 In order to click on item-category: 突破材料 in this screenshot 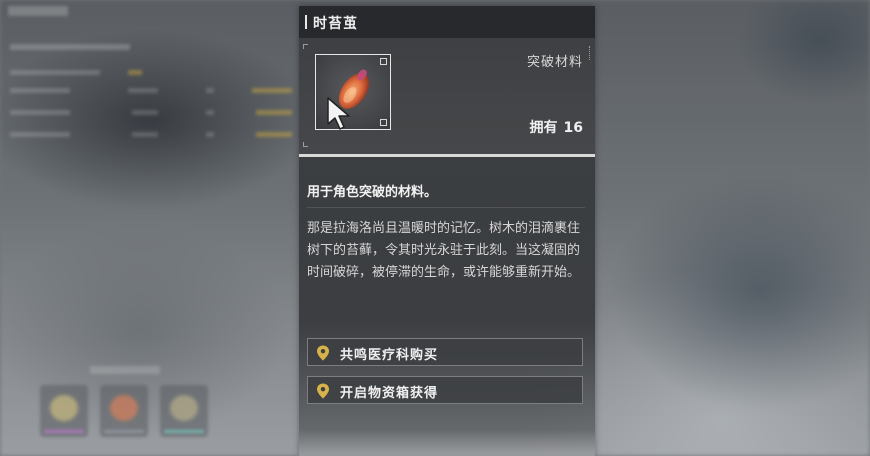, I will do `click(554, 62)`.